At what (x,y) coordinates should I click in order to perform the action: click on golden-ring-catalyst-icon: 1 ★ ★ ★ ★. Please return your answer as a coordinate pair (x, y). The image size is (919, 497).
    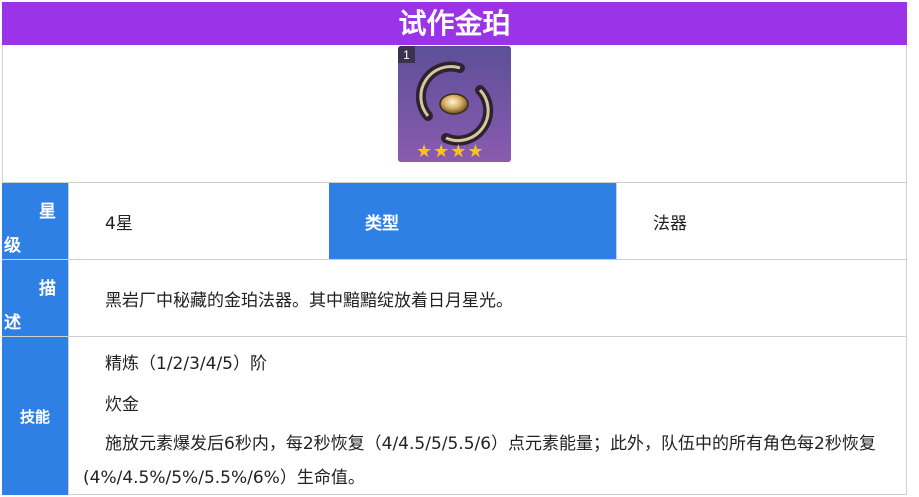
    Looking at the image, I should click on (454, 104).